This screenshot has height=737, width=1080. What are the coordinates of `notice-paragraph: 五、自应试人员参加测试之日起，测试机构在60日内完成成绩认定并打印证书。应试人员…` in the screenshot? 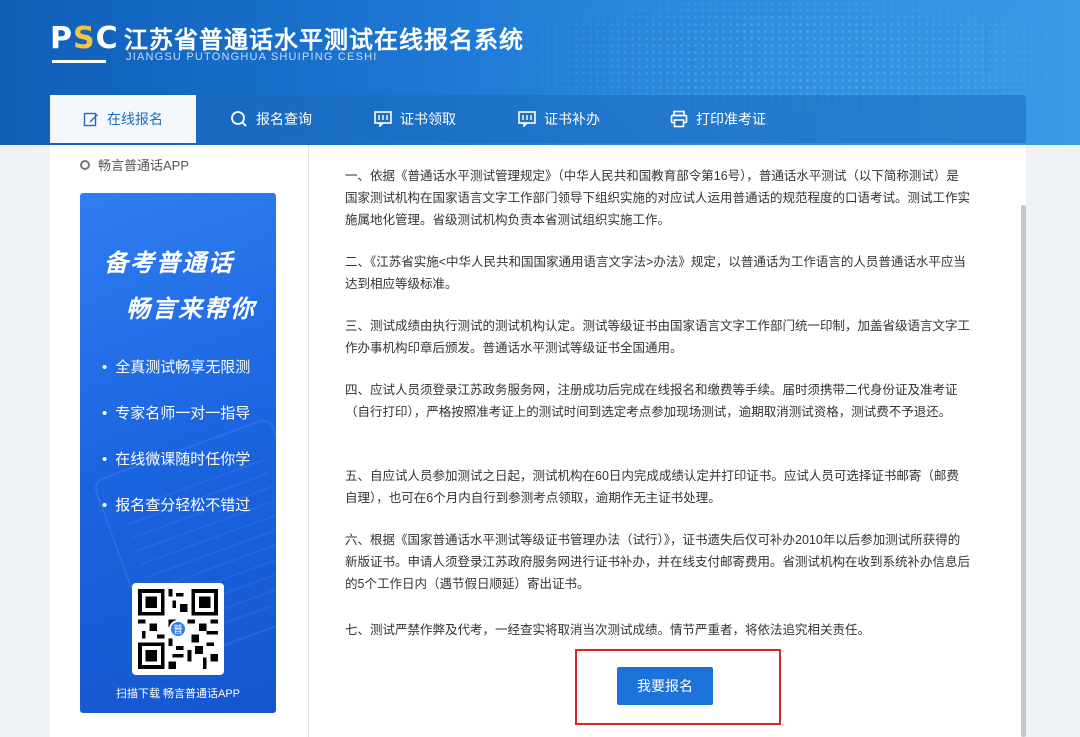 It's located at (652, 487).